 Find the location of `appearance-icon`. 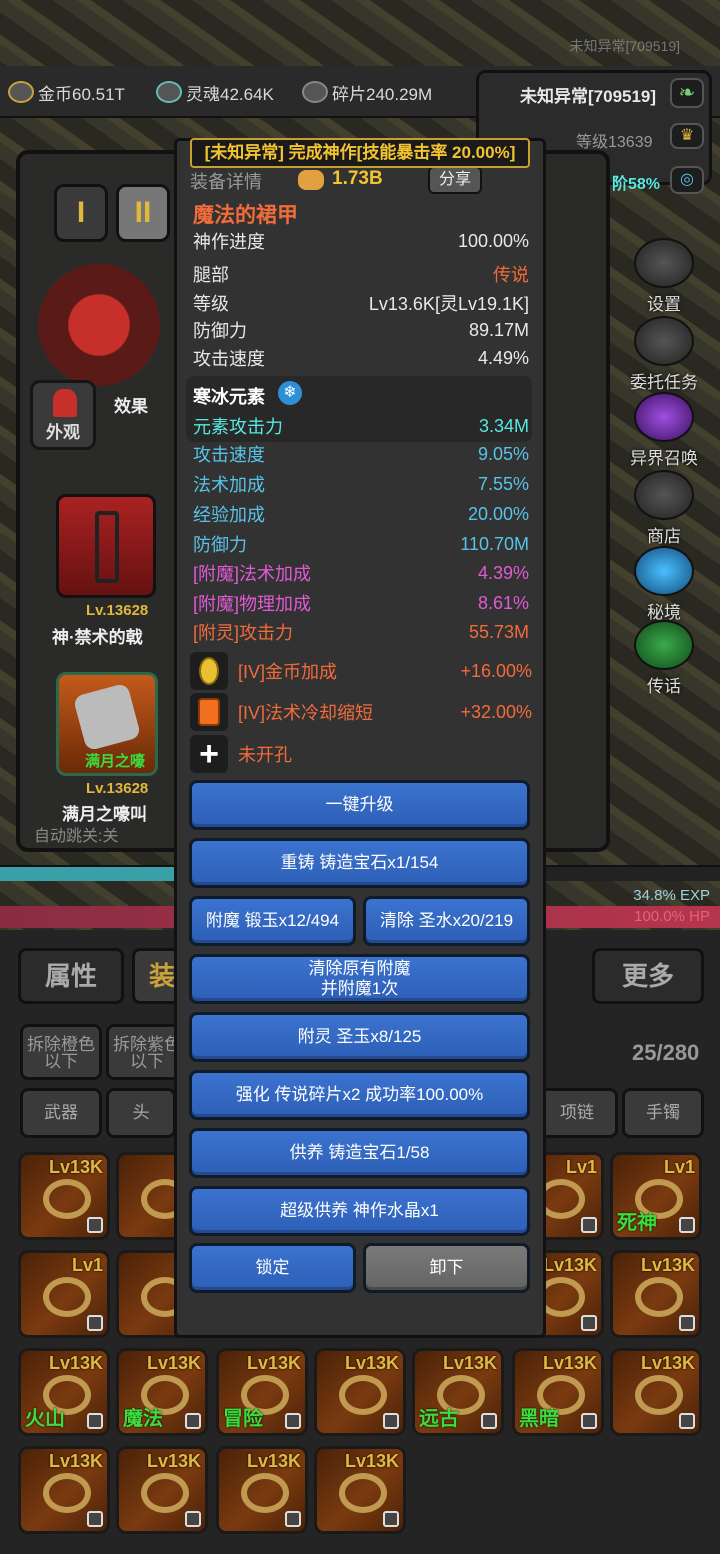

appearance-icon is located at coordinates (65, 403).